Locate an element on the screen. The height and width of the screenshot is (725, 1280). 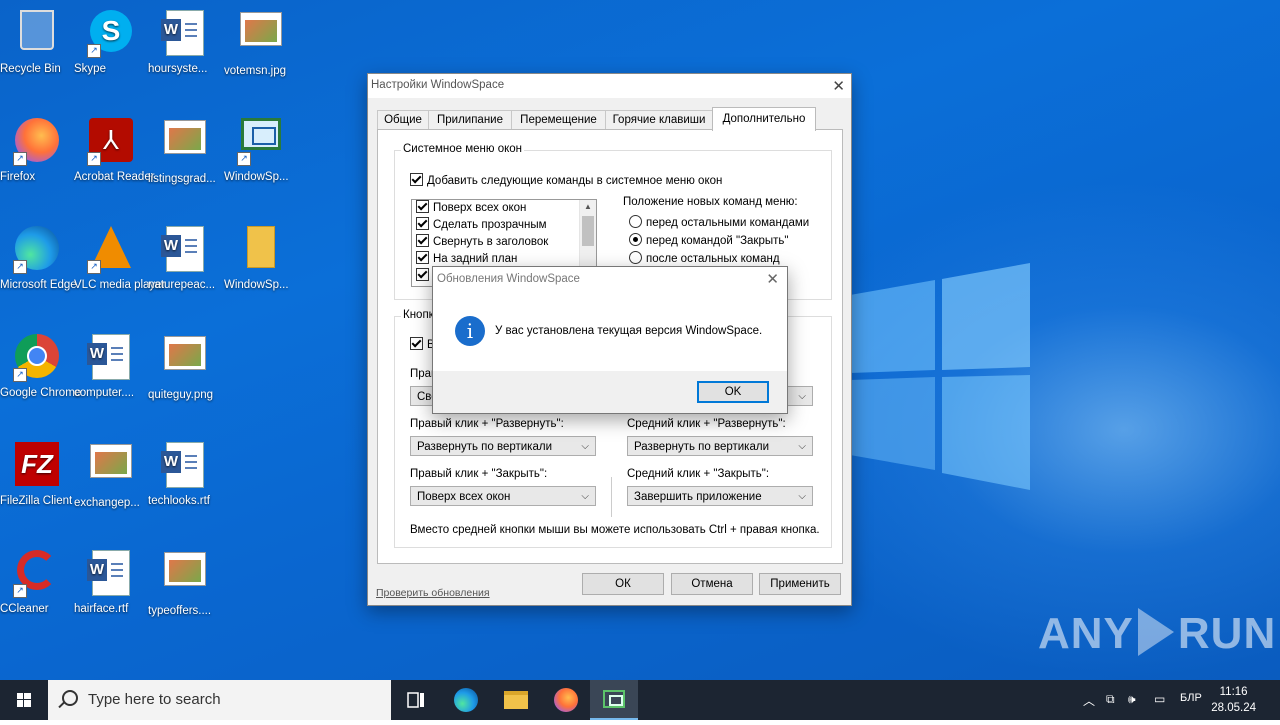
middle-close-label: Средний клик + "Закрыть": is located at coordinates (698, 474).